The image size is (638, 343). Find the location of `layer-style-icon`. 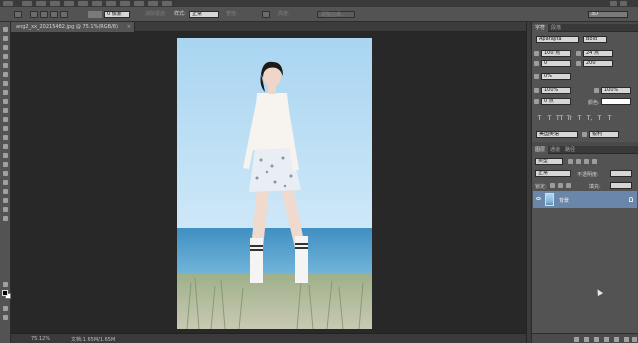

layer-style-icon is located at coordinates (586, 339).